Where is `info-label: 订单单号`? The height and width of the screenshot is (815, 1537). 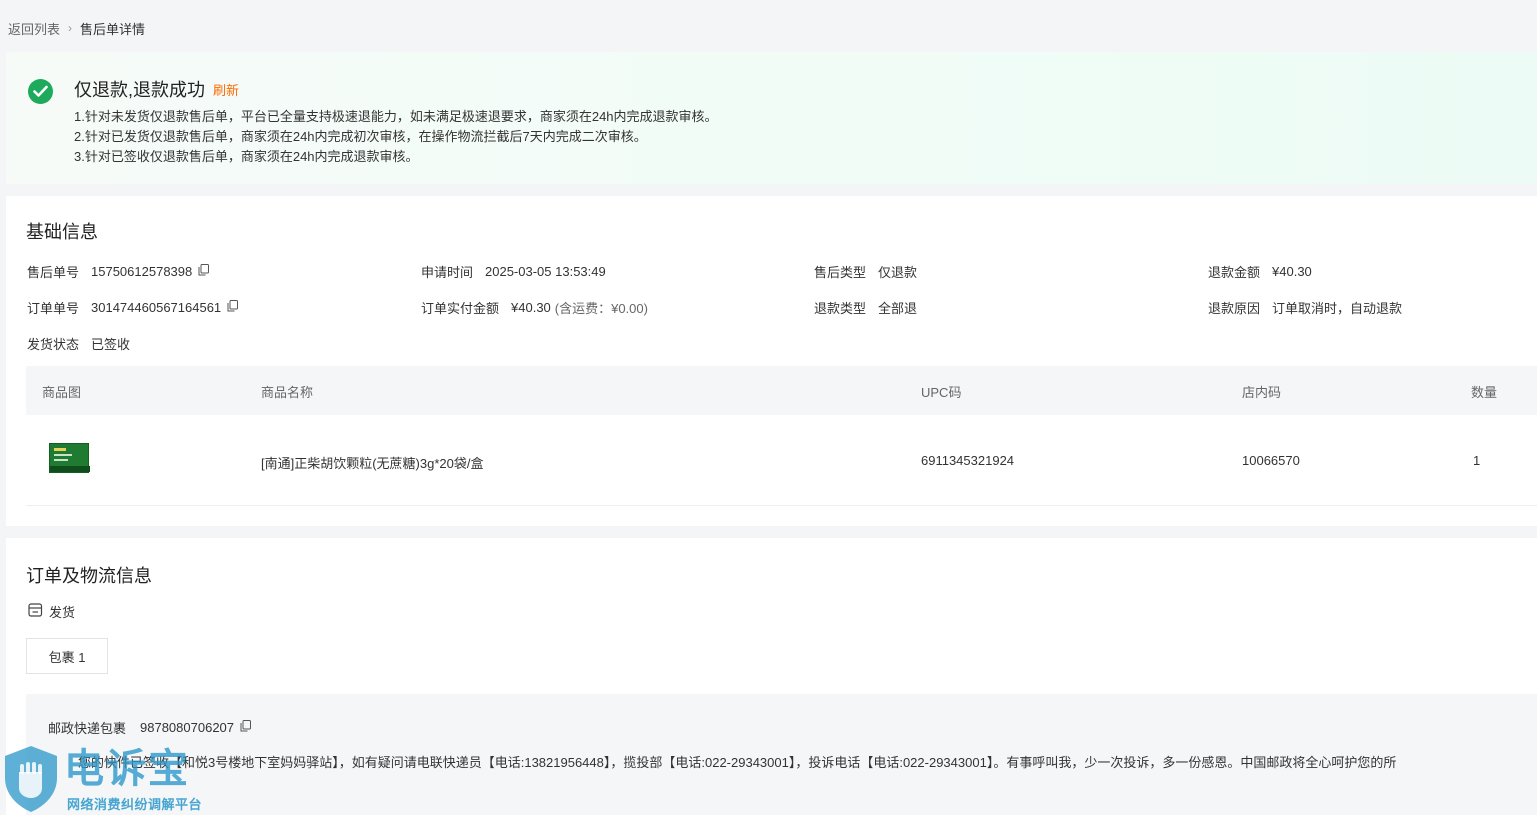 info-label: 订单单号 is located at coordinates (53, 308).